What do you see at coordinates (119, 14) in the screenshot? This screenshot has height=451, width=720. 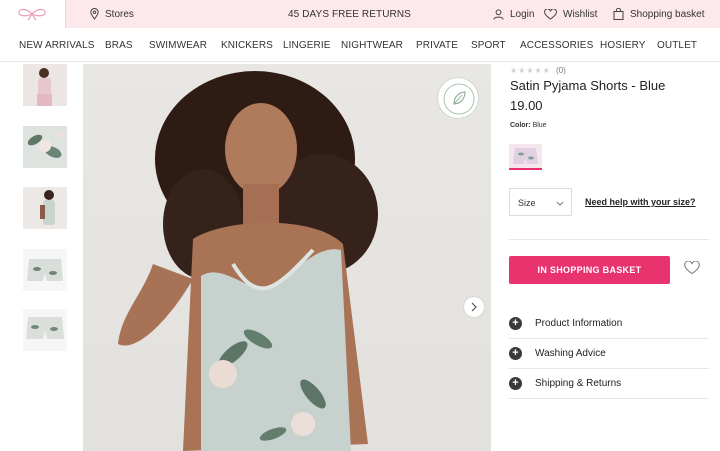 I see `stores-label: Stores` at bounding box center [119, 14].